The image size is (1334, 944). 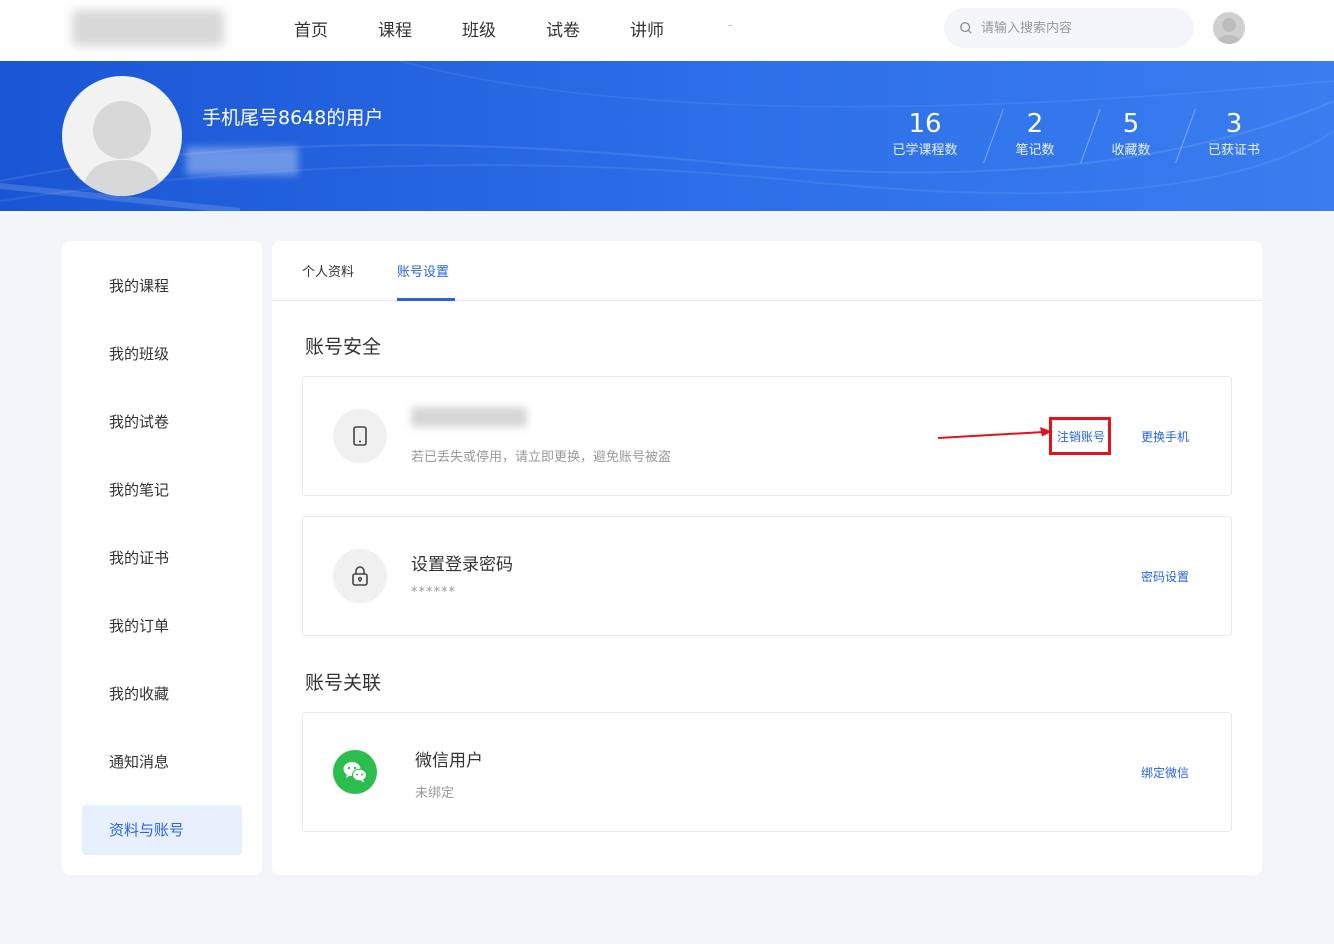 I want to click on stat-value: 3, so click(x=1234, y=124).